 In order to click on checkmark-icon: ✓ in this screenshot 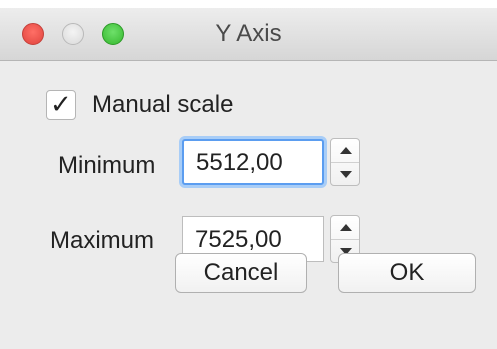, I will do `click(61, 104)`.